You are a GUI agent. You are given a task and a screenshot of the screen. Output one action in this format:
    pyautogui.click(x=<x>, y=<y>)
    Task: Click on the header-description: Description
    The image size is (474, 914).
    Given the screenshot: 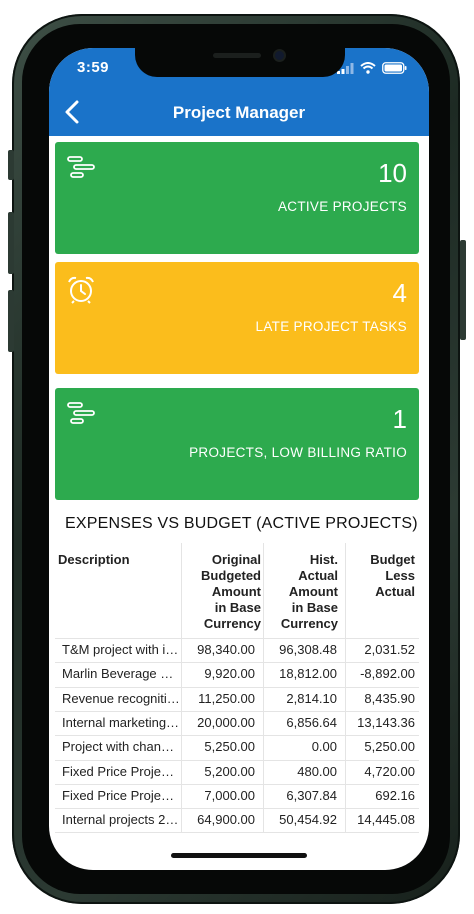 What is the action you would take?
    pyautogui.click(x=94, y=560)
    